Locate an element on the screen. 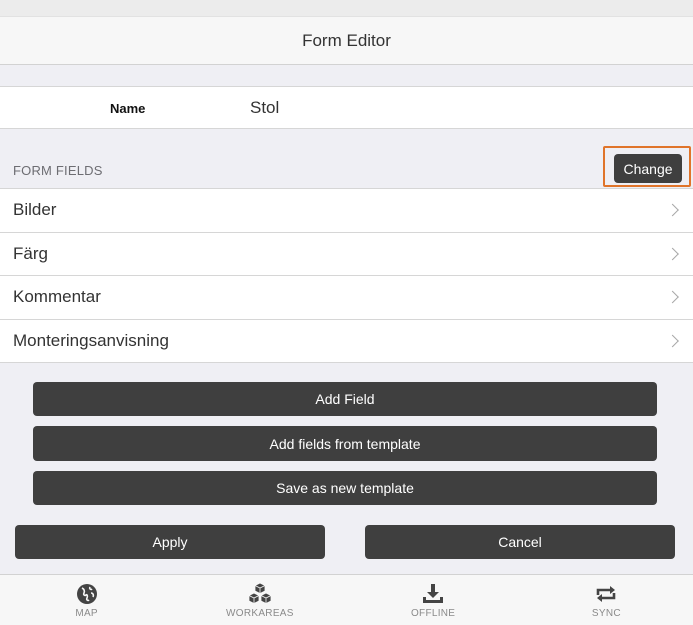 The image size is (693, 625). add-field-button: Add Field is located at coordinates (345, 399).